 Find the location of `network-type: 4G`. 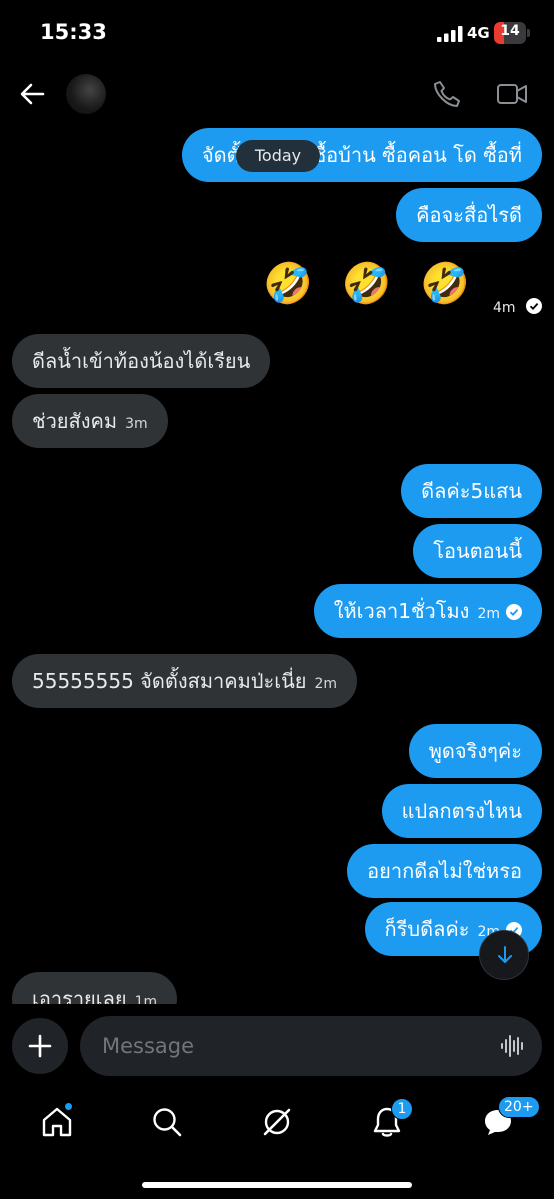

network-type: 4G is located at coordinates (478, 33).